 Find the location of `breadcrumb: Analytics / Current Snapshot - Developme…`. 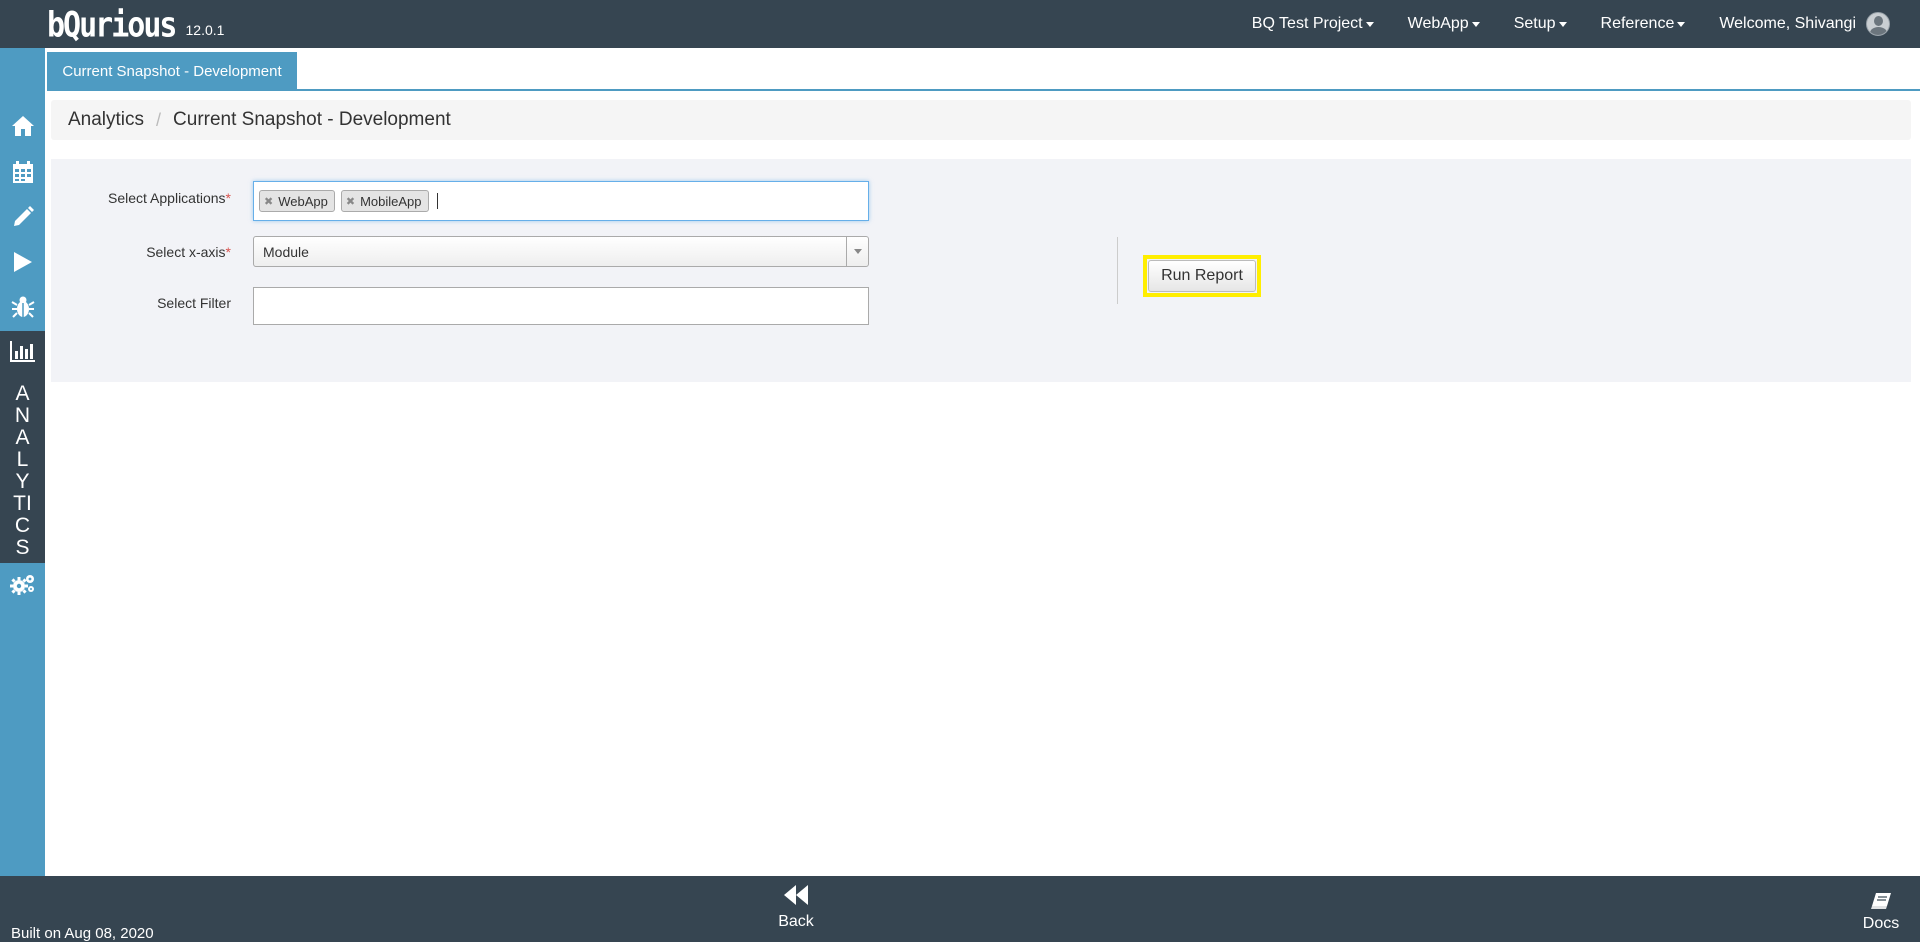

breadcrumb: Analytics / Current Snapshot - Developme… is located at coordinates (981, 120).